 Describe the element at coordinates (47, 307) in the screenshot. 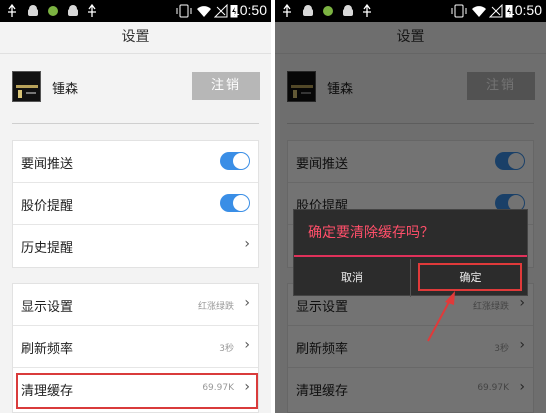

I see `setting-label: 显示设置` at that location.